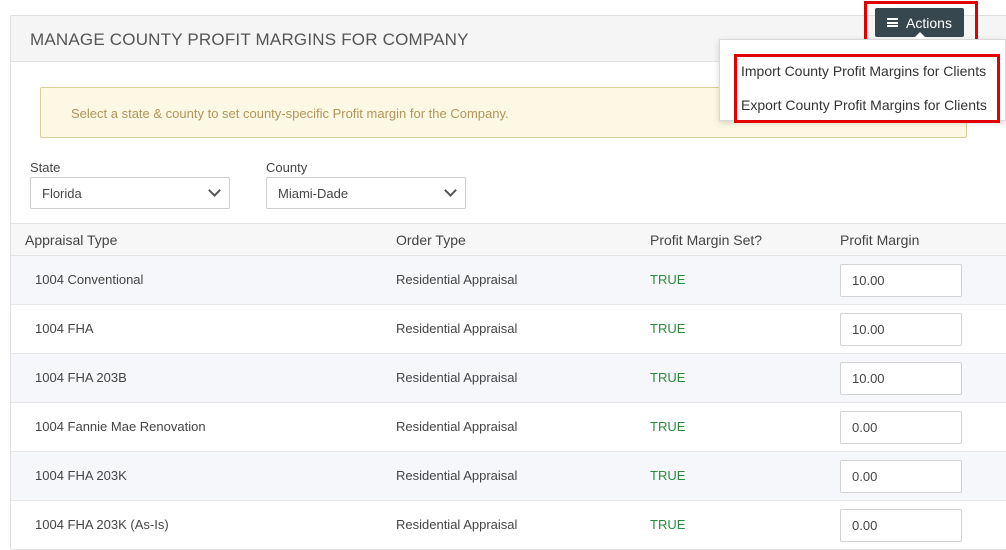 The width and height of the screenshot is (1006, 550). Describe the element at coordinates (71, 240) in the screenshot. I see `col-appraisal-type: Appraisal Type` at that location.